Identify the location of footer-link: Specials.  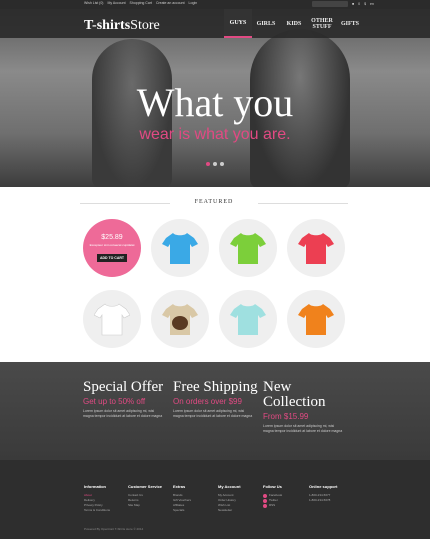
(195, 510).